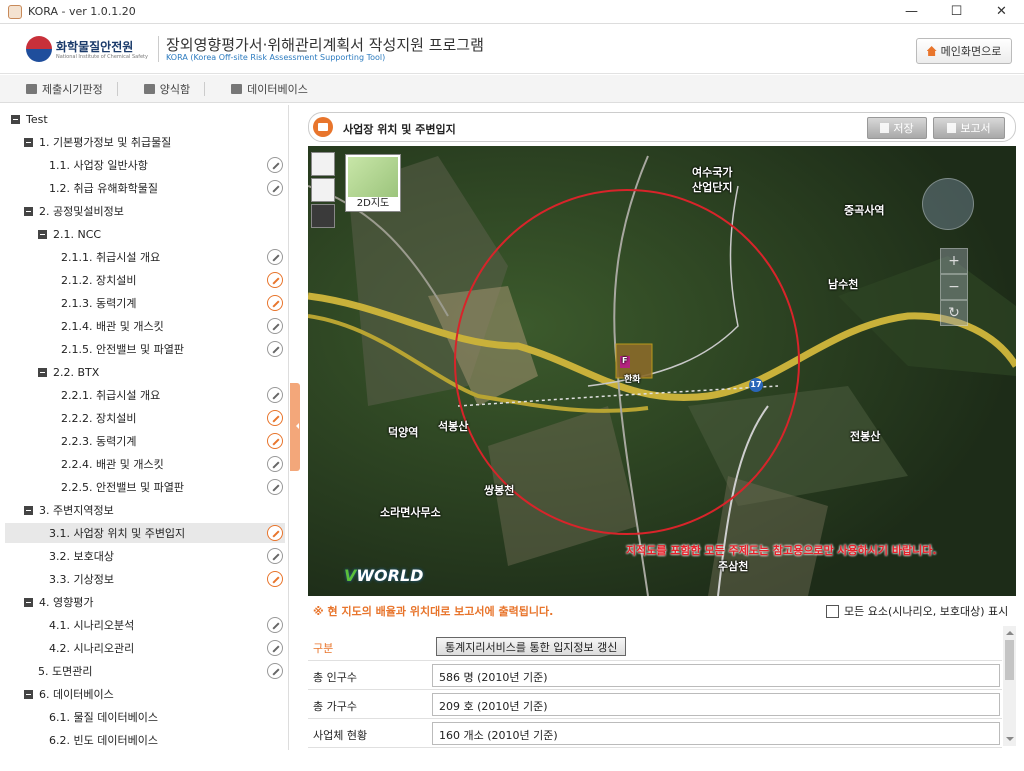 The width and height of the screenshot is (1024, 771). What do you see at coordinates (716, 704) in the screenshot?
I see `households-value: 209 호 (2010년 기준)` at bounding box center [716, 704].